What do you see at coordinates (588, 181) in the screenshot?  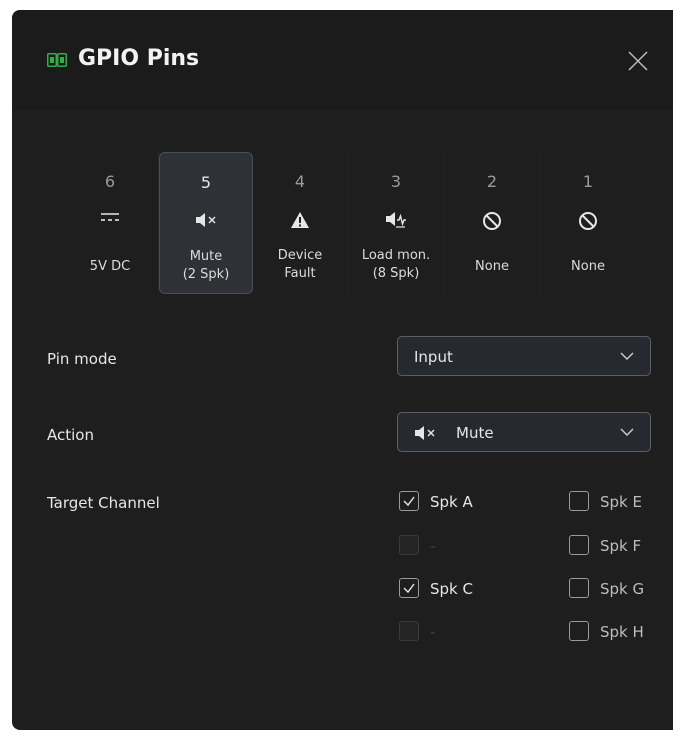 I see `pin-number: 1` at bounding box center [588, 181].